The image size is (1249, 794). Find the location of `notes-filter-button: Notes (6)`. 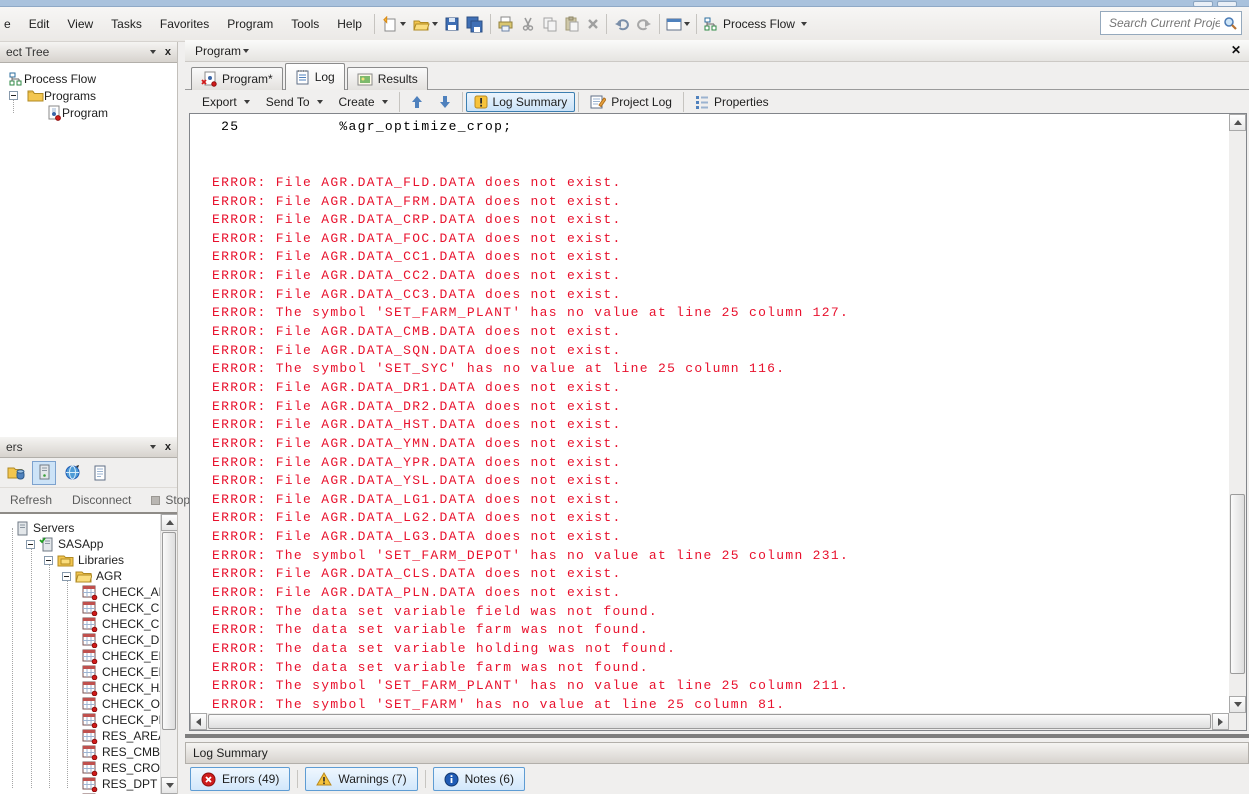

notes-filter-button: Notes (6) is located at coordinates (478, 779).